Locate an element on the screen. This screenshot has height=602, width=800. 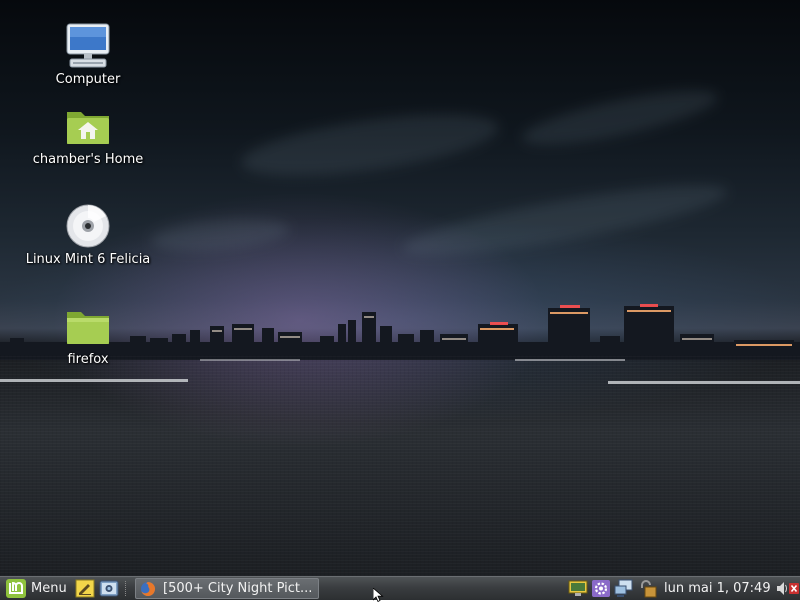
settings-gear-icon is located at coordinates (601, 588).